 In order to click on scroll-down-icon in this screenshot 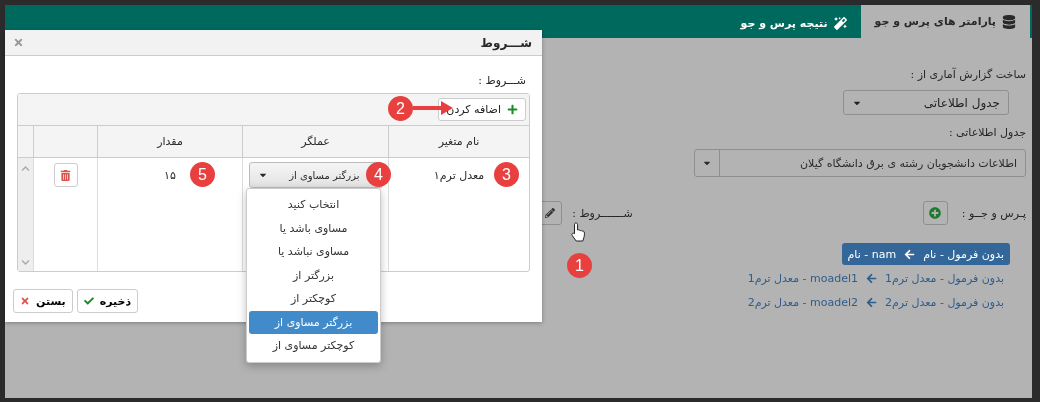, I will do `click(25, 262)`.